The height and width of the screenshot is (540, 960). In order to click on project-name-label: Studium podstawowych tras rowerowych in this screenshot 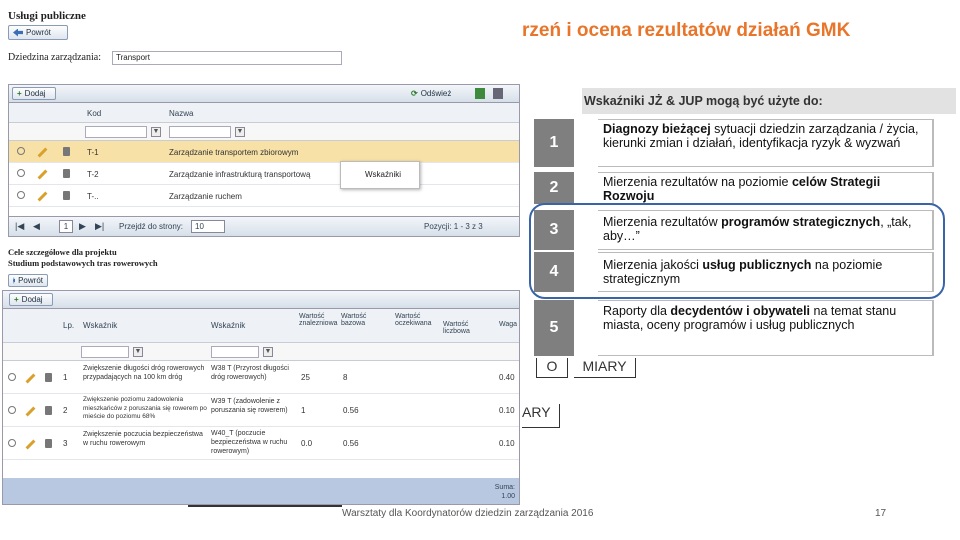, I will do `click(83, 263)`.